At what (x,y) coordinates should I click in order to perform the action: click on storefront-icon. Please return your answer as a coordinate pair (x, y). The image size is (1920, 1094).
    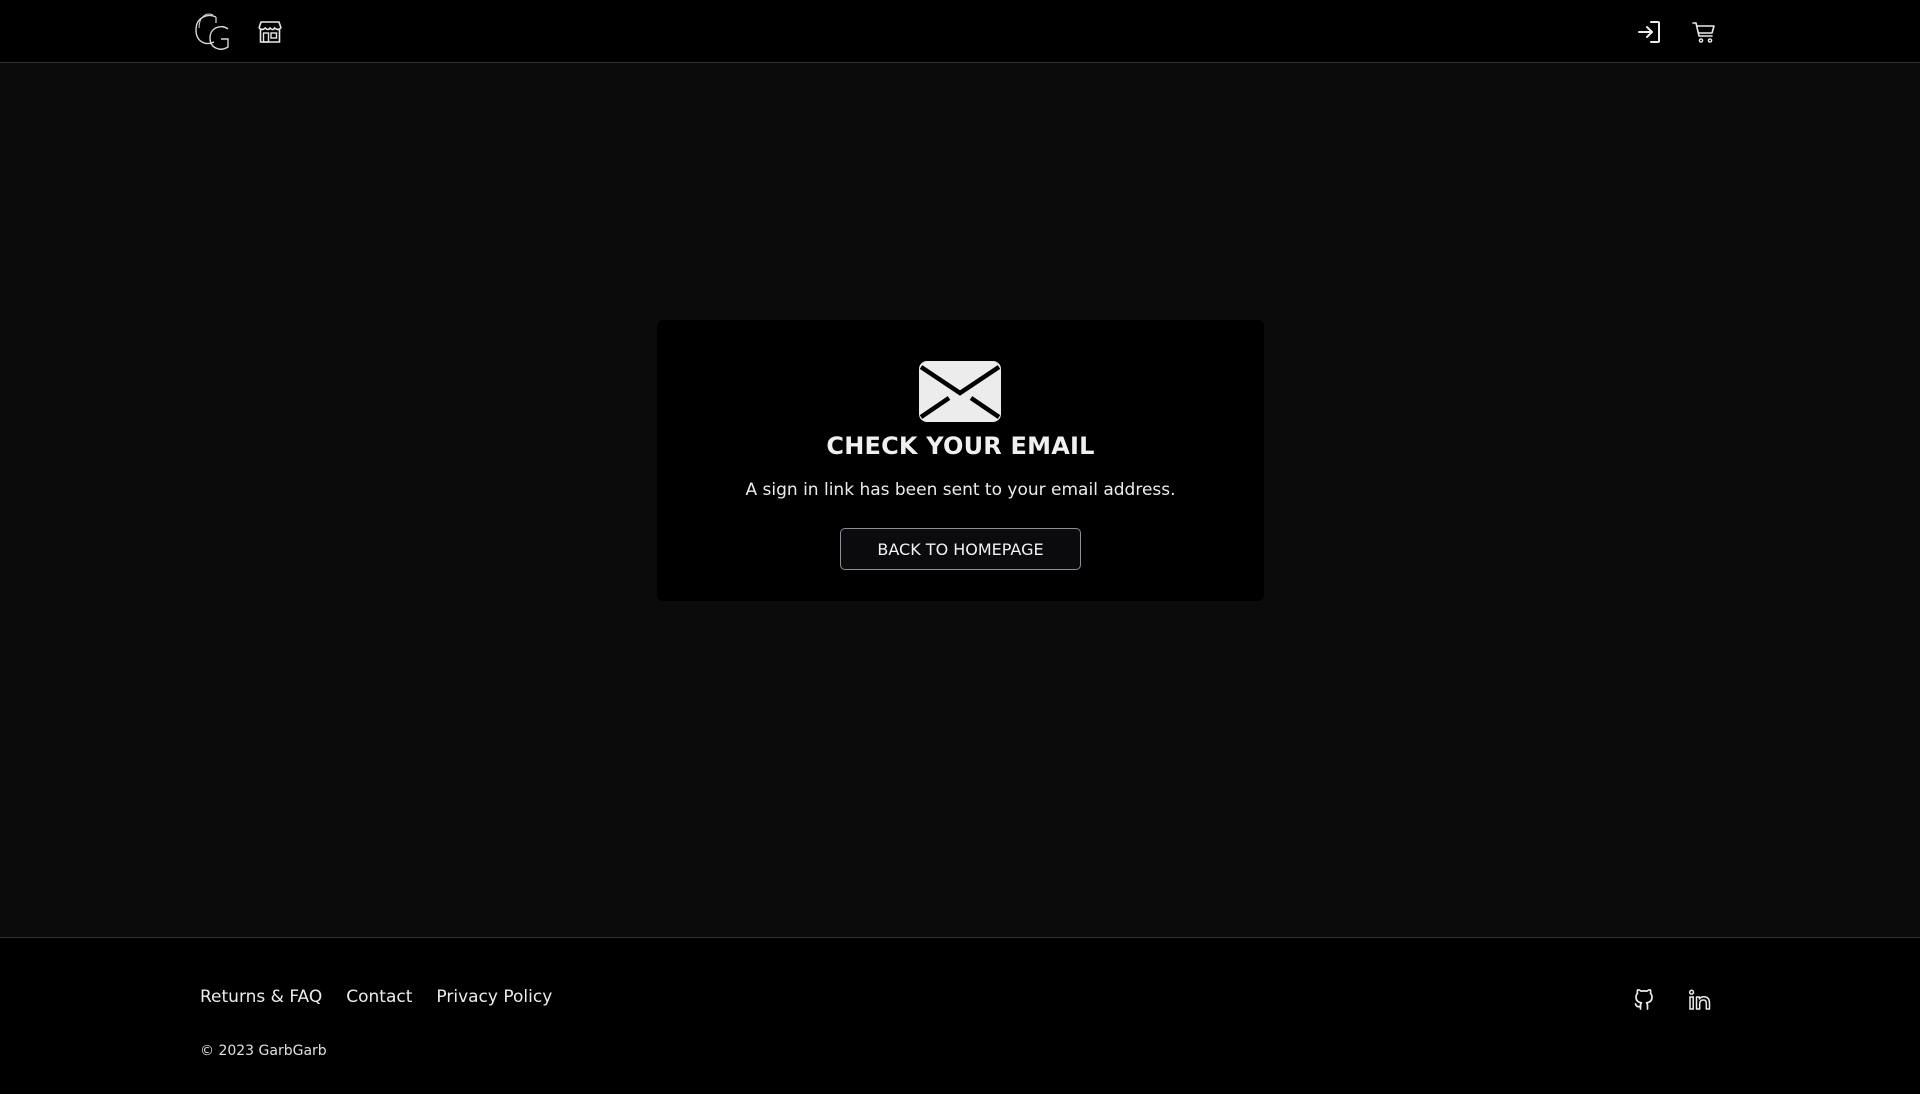
    Looking at the image, I should click on (270, 32).